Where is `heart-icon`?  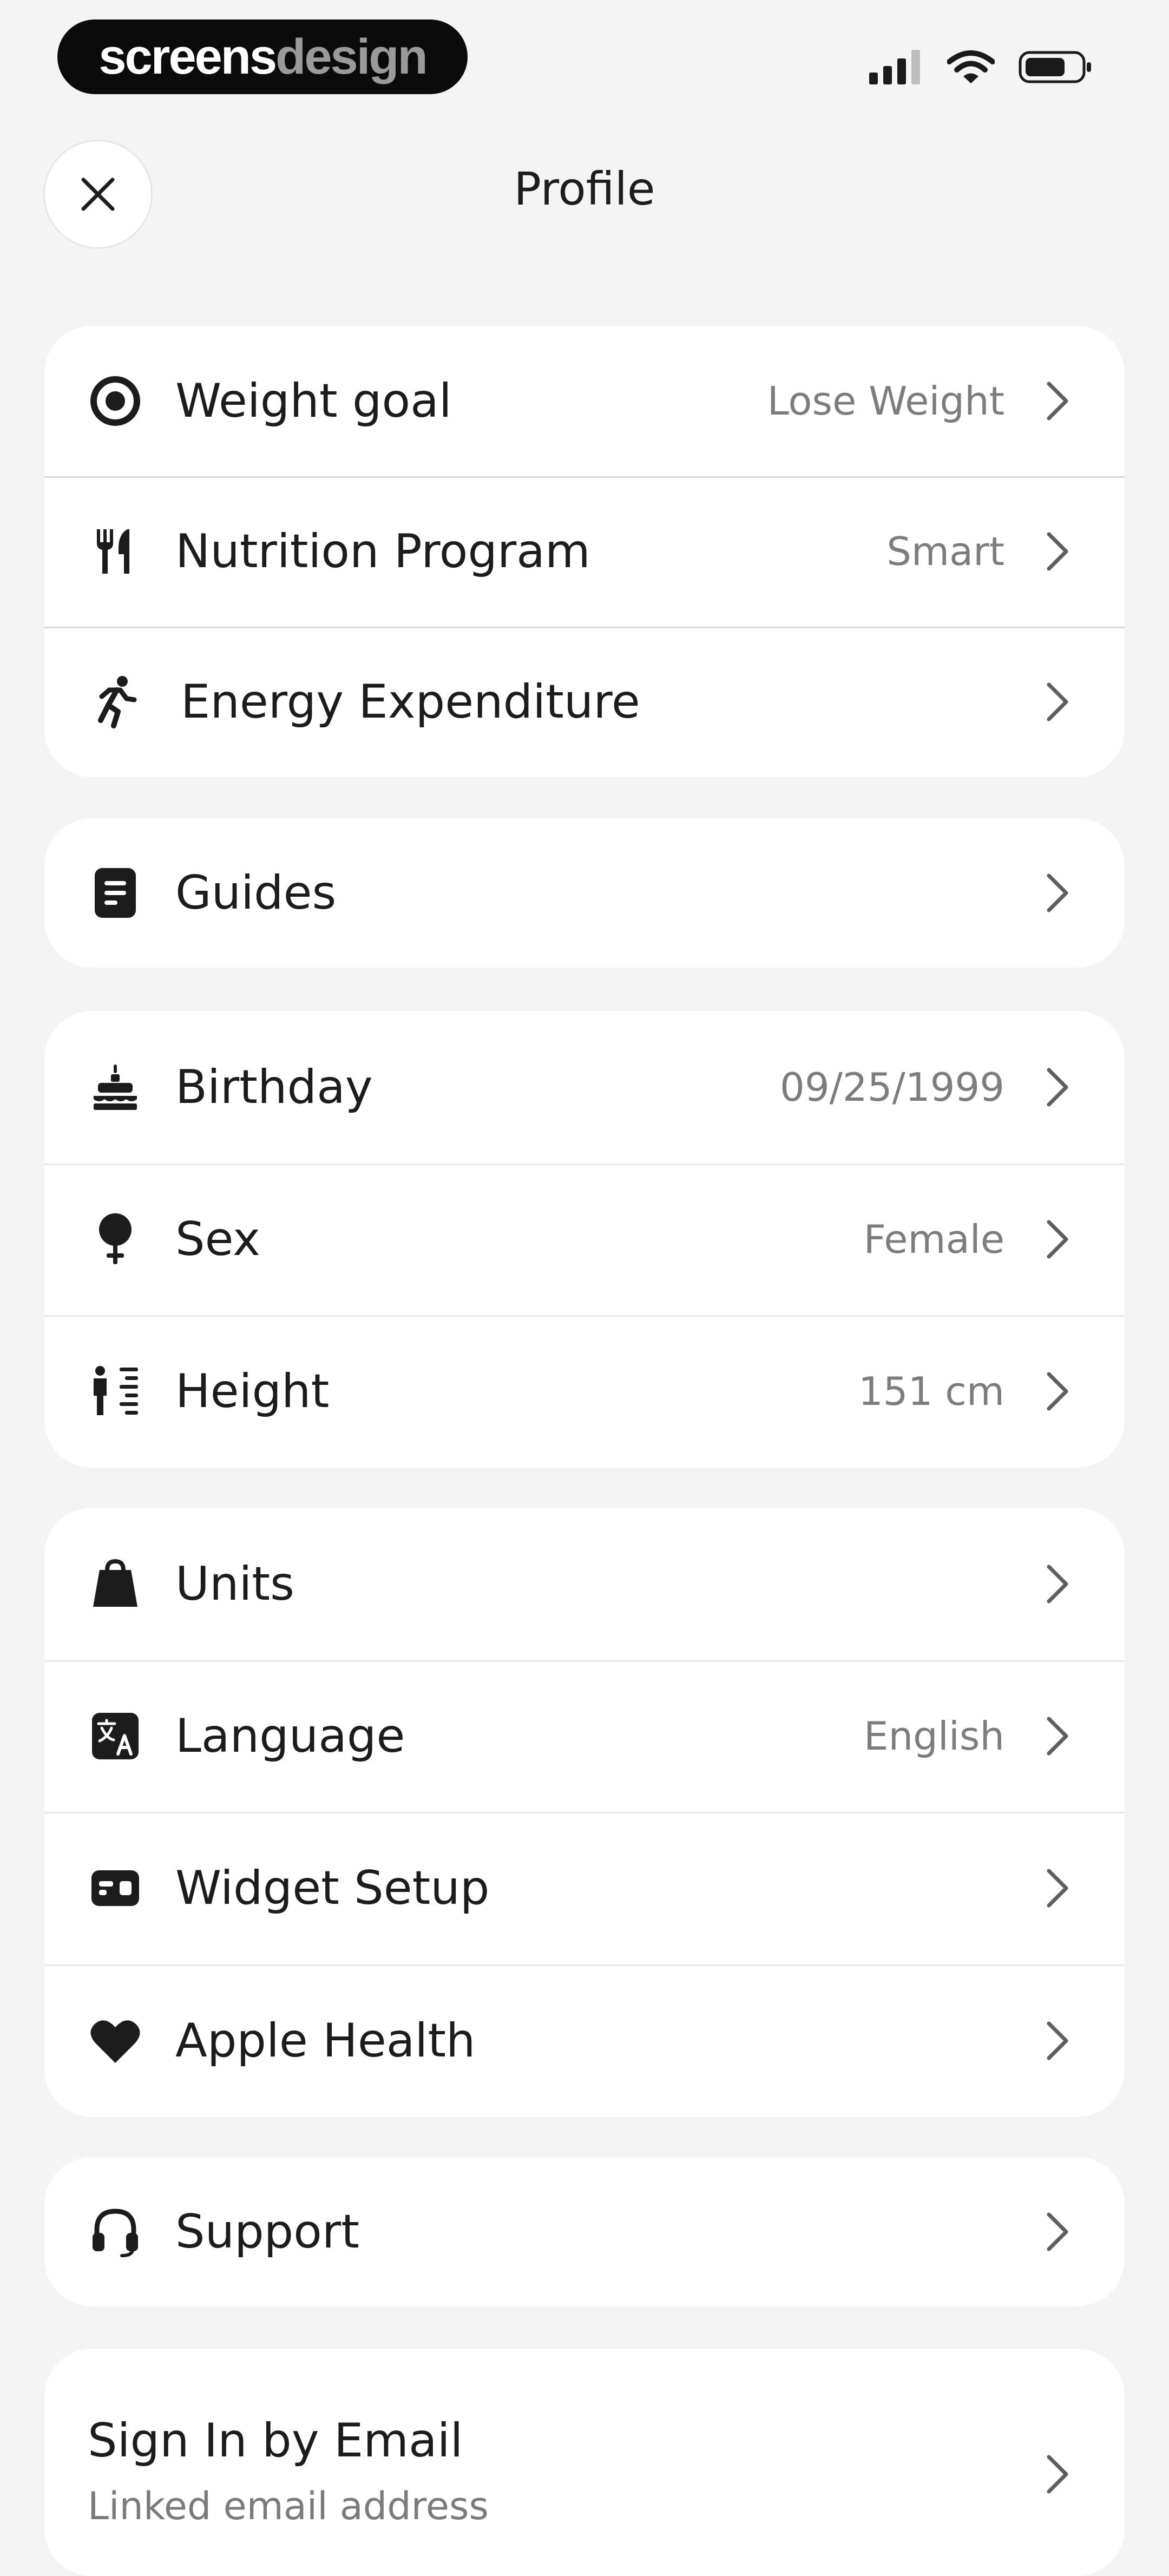 heart-icon is located at coordinates (116, 2041).